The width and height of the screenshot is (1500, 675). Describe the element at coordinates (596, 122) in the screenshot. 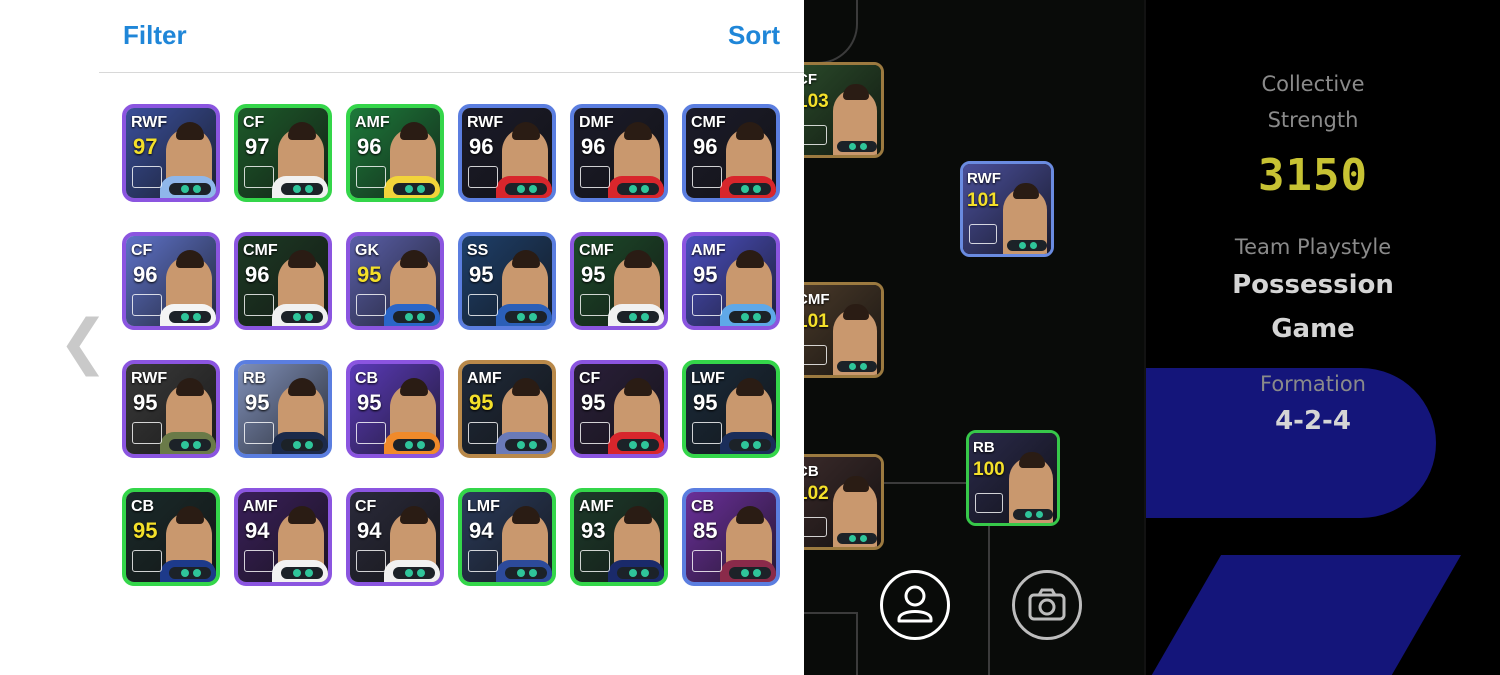

I see `player-position: DMF` at that location.